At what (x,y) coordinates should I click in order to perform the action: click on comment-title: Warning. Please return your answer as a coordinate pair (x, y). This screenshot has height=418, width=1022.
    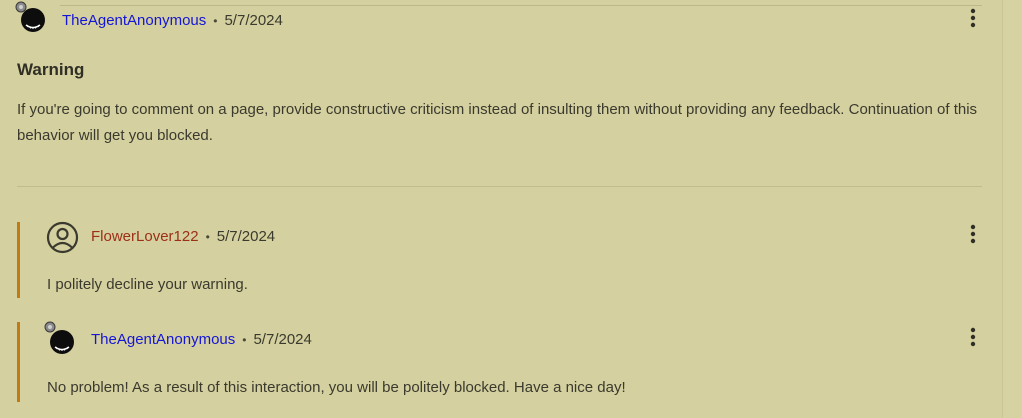
    Looking at the image, I should click on (51, 69).